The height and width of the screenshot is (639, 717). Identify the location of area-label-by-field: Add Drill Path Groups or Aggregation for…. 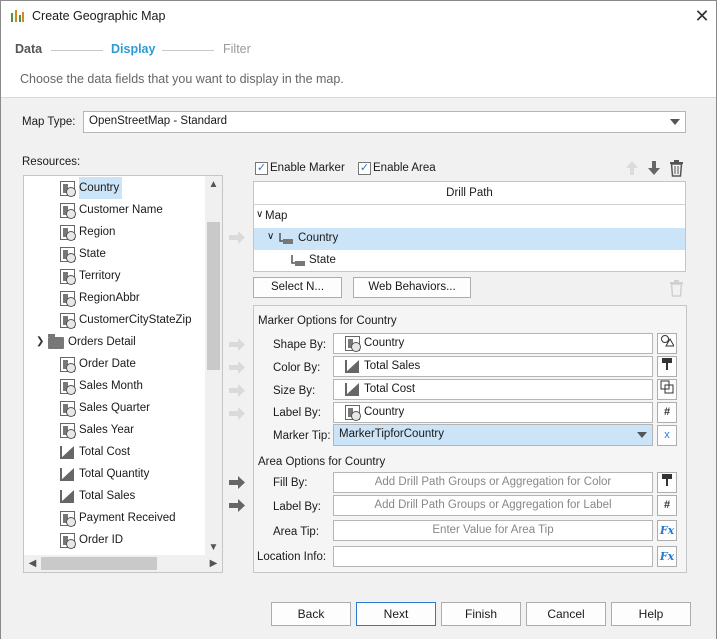
(493, 505).